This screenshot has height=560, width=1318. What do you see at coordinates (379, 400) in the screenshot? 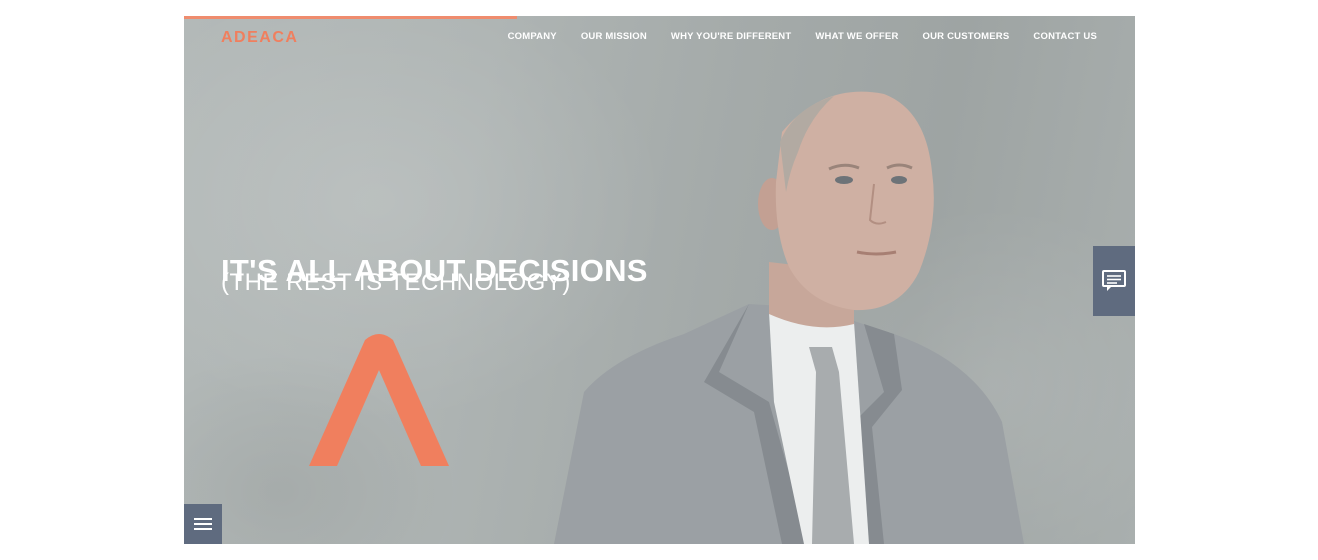
I see `a-chevron-logo-icon` at bounding box center [379, 400].